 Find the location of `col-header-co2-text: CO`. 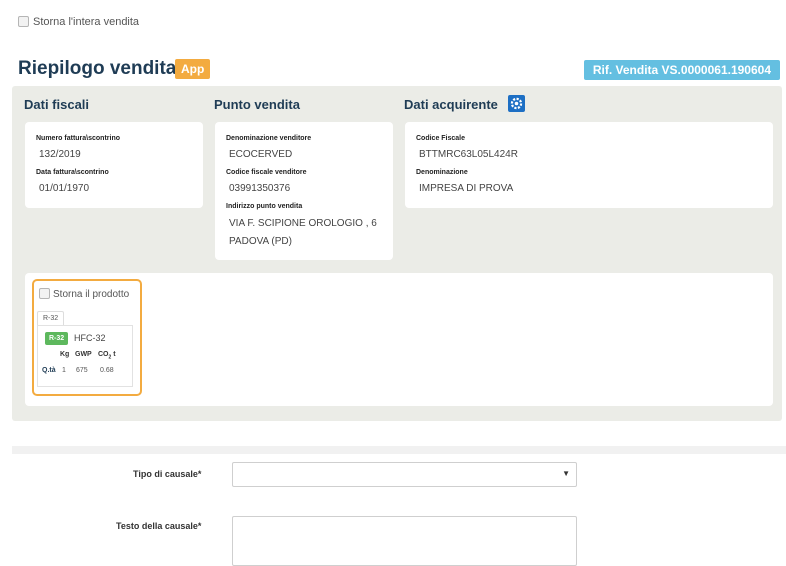

col-header-co2-text: CO is located at coordinates (103, 354).